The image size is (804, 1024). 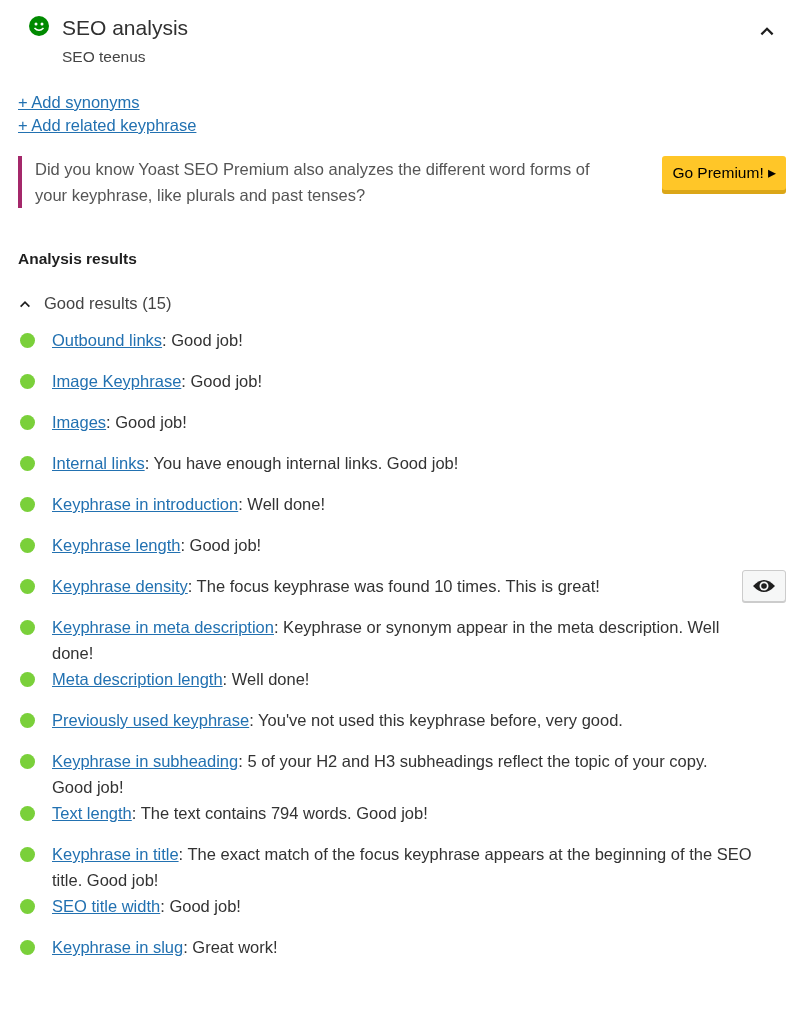 What do you see at coordinates (151, 720) in the screenshot?
I see `result-link: Previously used keyphrase` at bounding box center [151, 720].